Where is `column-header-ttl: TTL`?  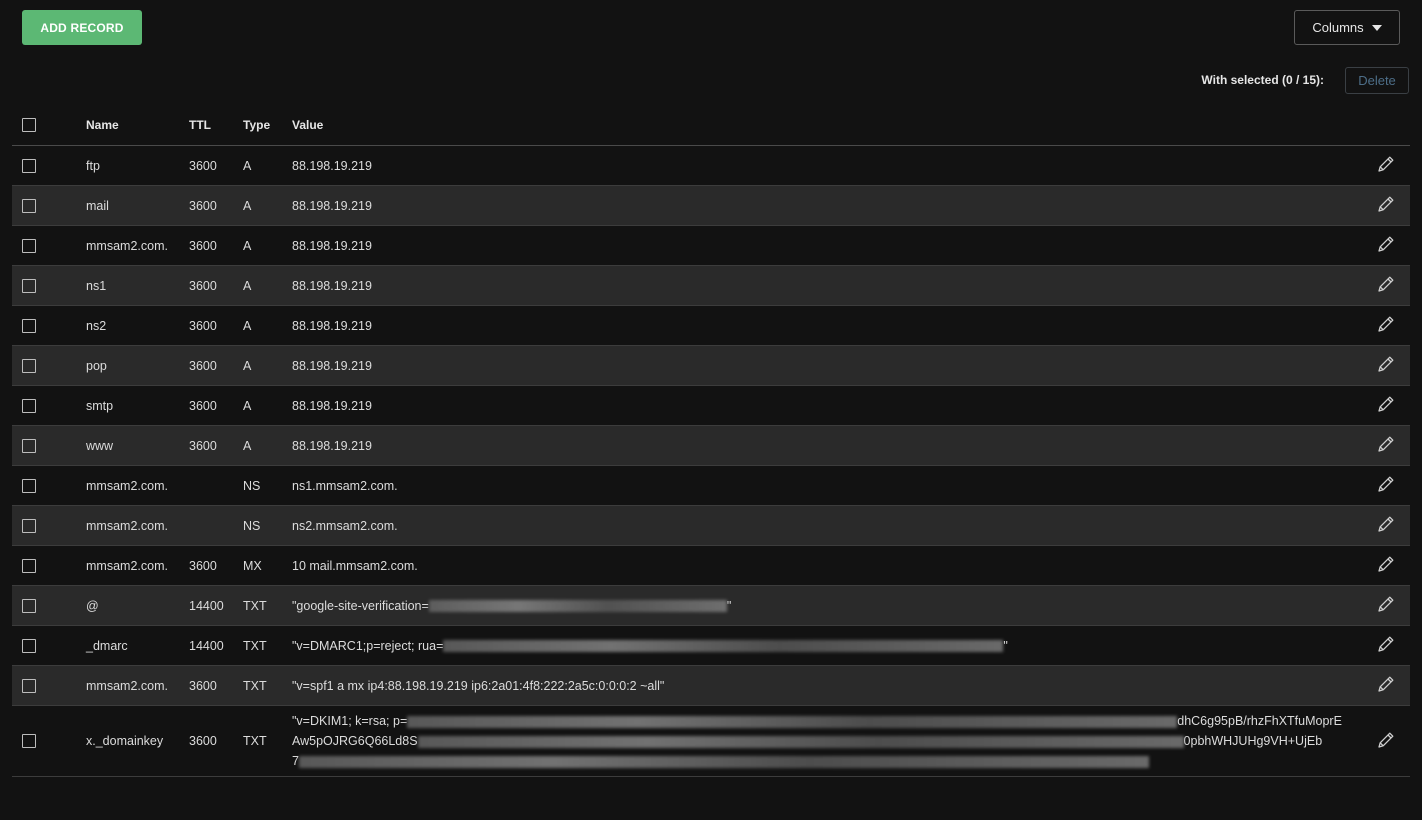 column-header-ttl: TTL is located at coordinates (216, 125).